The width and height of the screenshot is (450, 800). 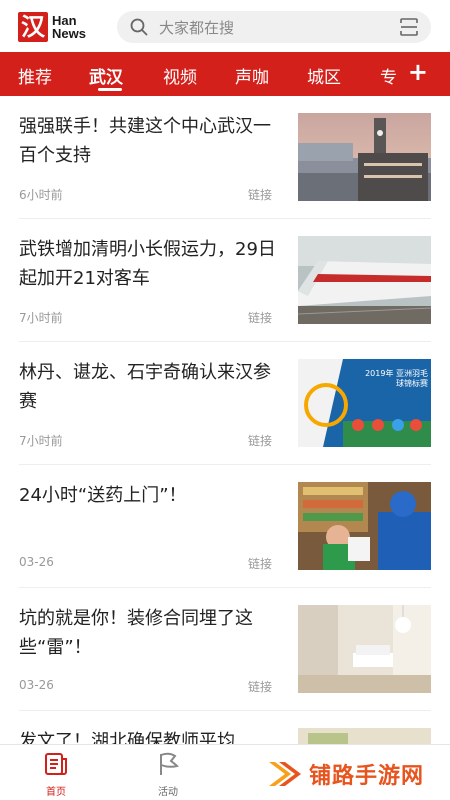 What do you see at coordinates (180, 75) in the screenshot?
I see `tab-video: 视频` at bounding box center [180, 75].